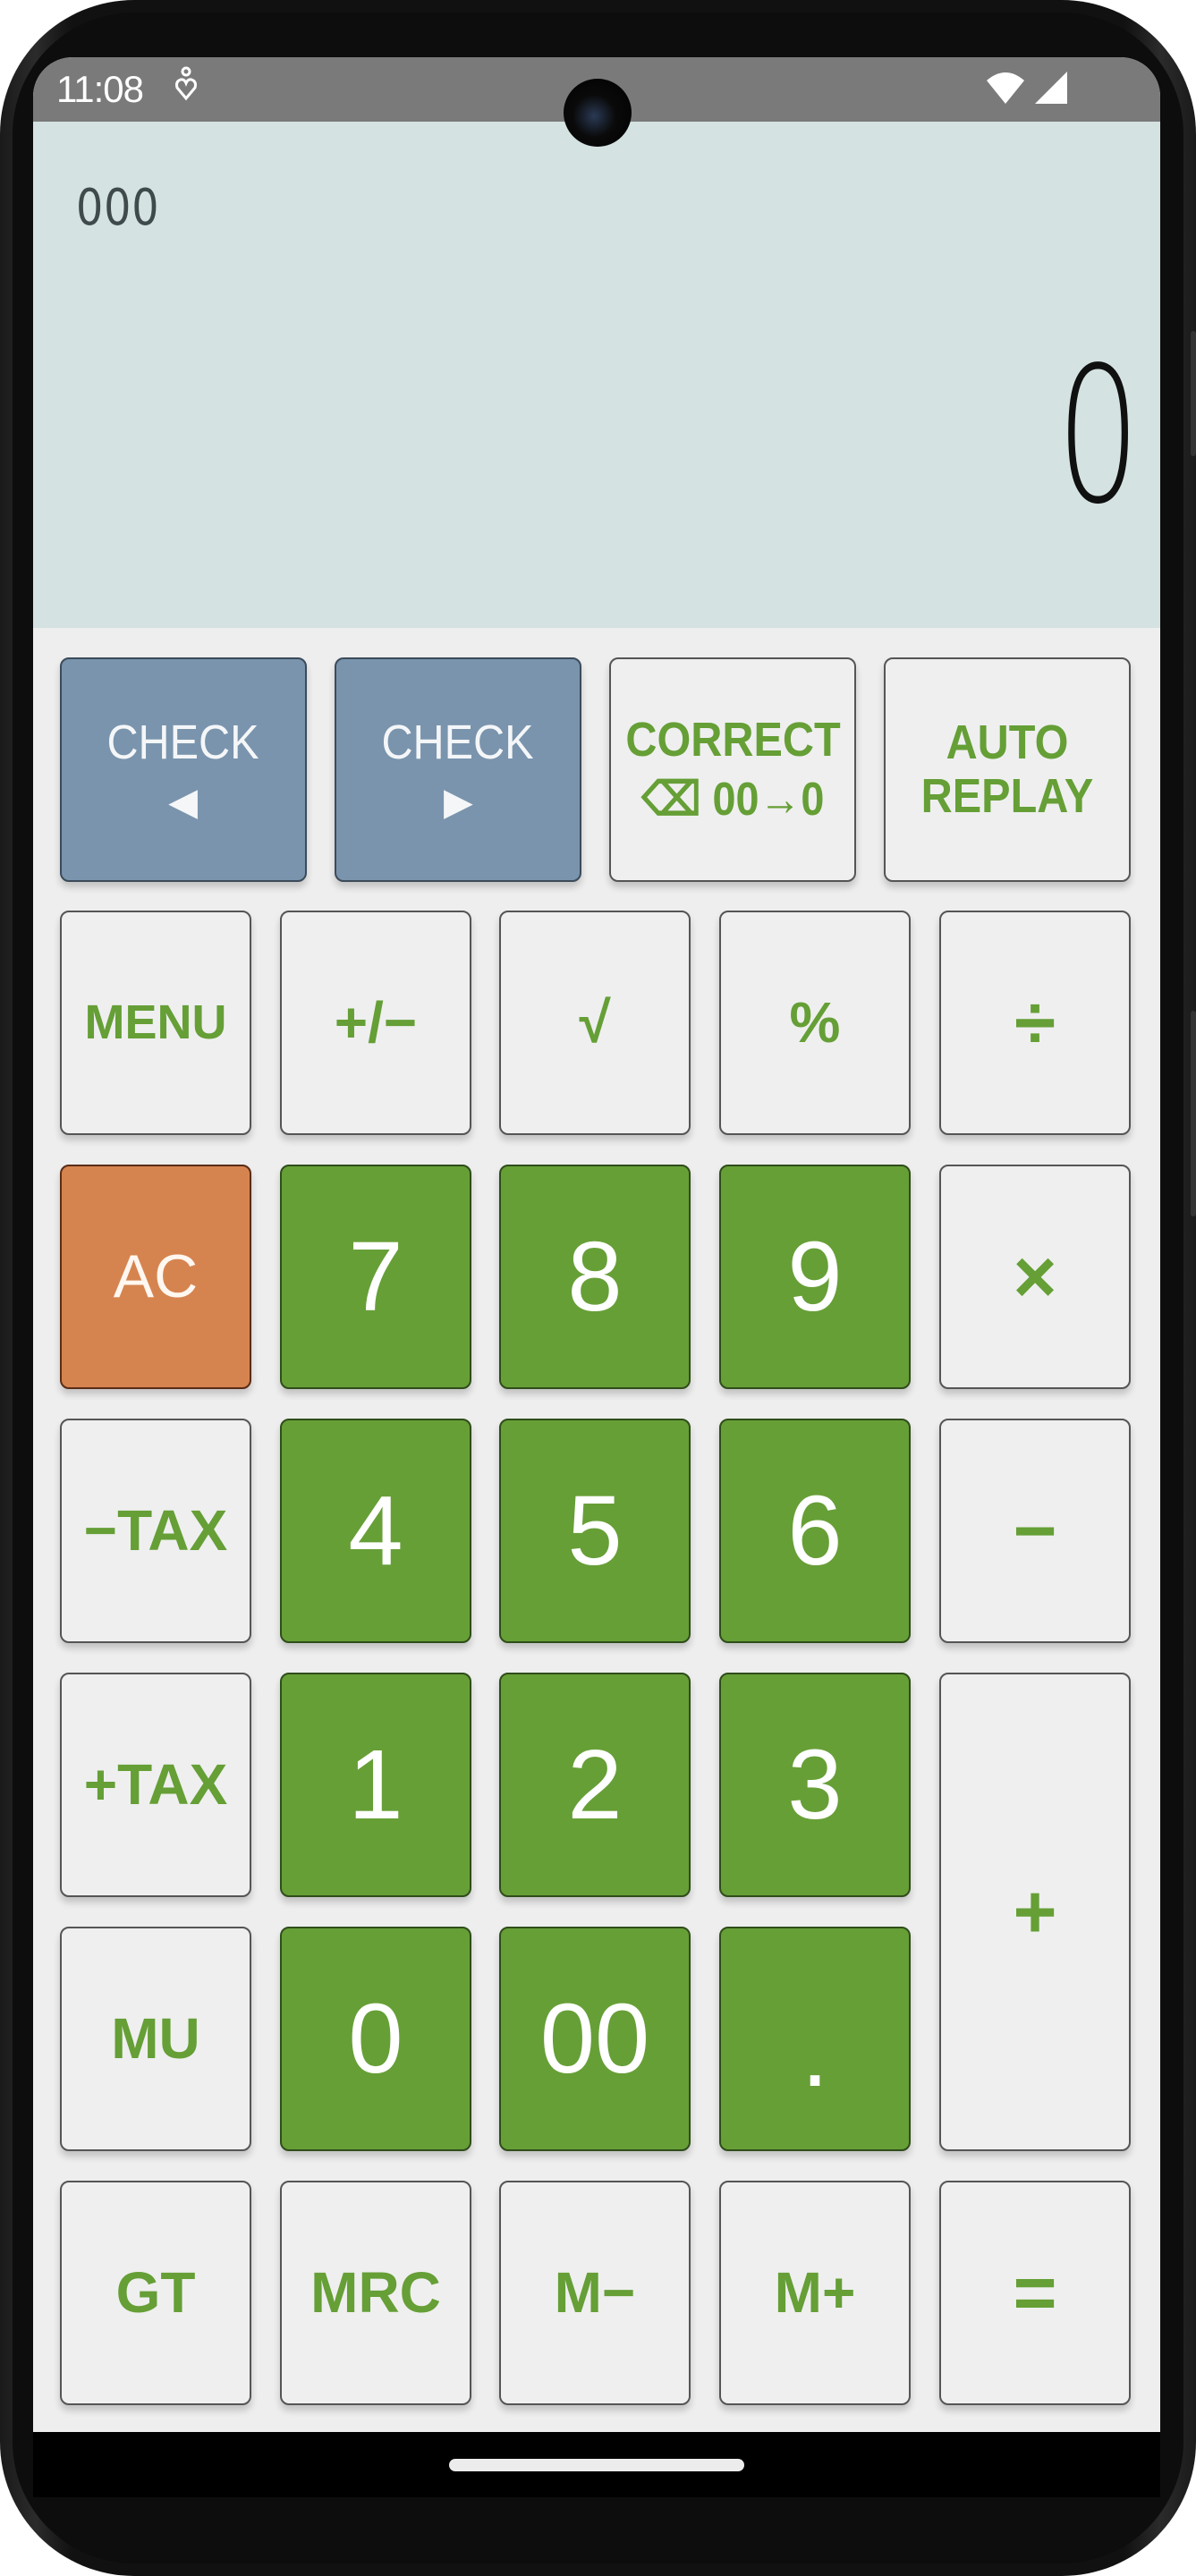  I want to click on double-zero-button: 00, so click(595, 2039).